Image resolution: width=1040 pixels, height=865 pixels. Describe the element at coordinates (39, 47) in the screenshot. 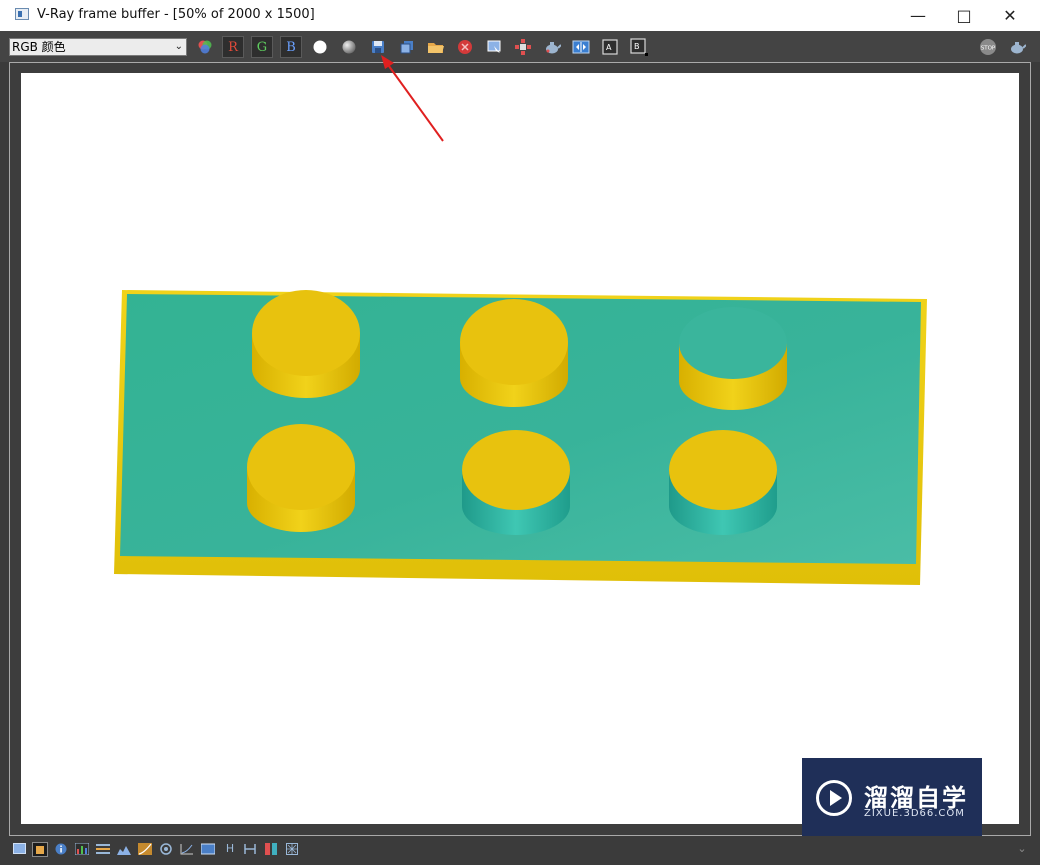

I see `channel-select-value: RGB 颜色` at that location.